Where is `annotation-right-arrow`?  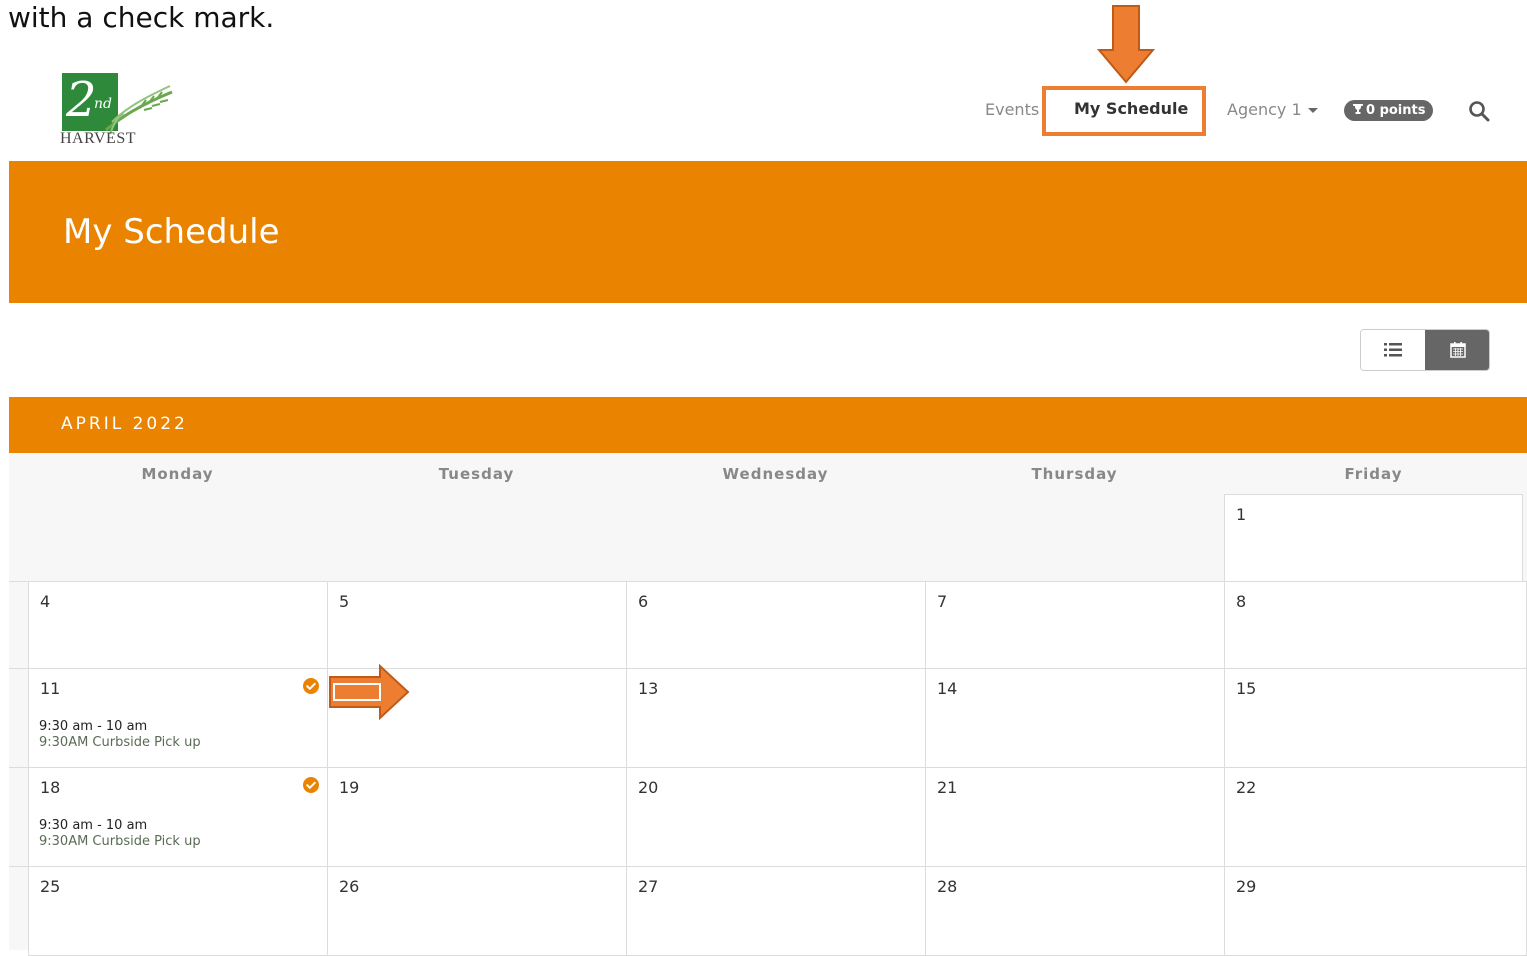 annotation-right-arrow is located at coordinates (369, 692).